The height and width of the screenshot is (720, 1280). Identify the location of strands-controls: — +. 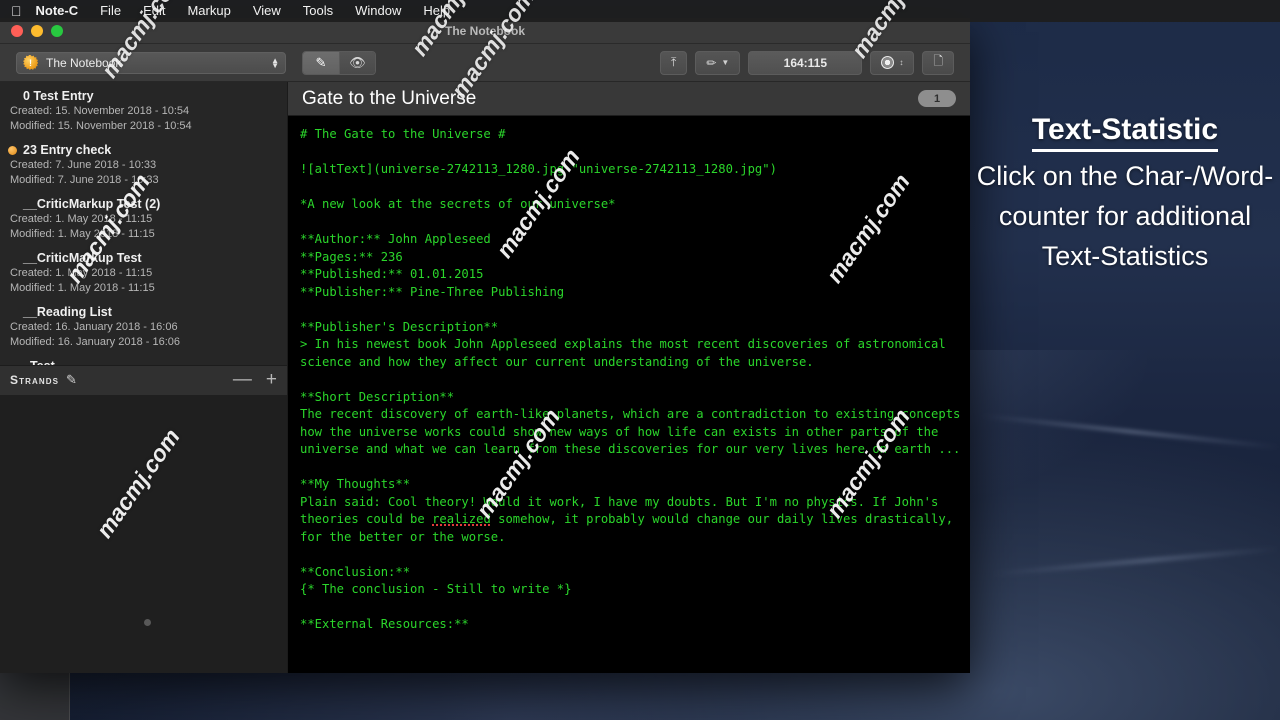
(255, 379).